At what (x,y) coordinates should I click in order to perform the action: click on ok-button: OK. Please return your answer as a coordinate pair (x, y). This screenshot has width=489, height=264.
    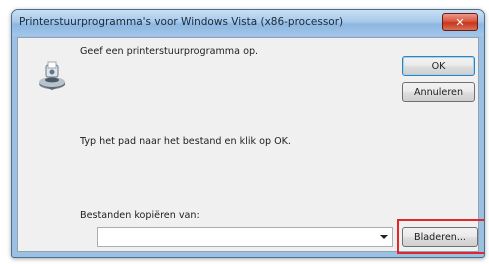
    Looking at the image, I should click on (438, 66).